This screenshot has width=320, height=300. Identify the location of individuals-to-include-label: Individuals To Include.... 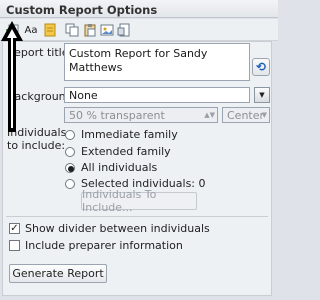
(119, 201).